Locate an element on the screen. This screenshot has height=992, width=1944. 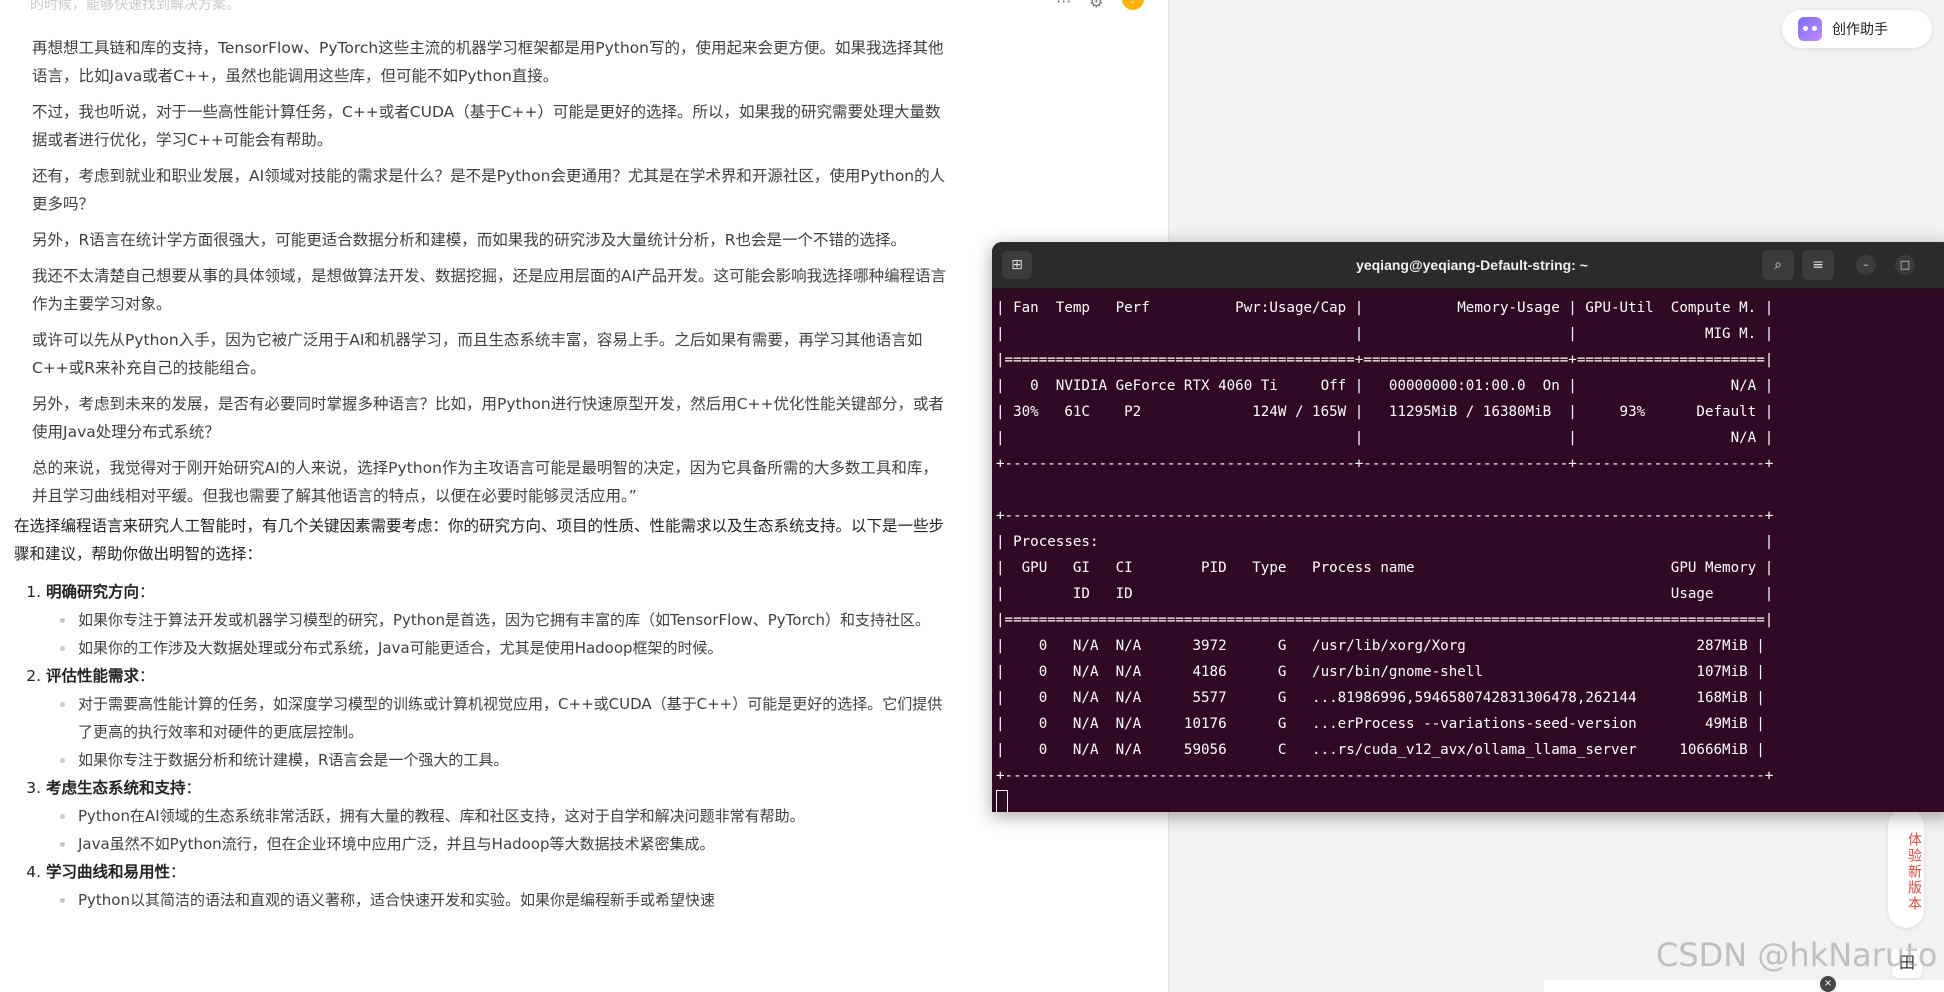
notification-badge: ! is located at coordinates (1132, 5).